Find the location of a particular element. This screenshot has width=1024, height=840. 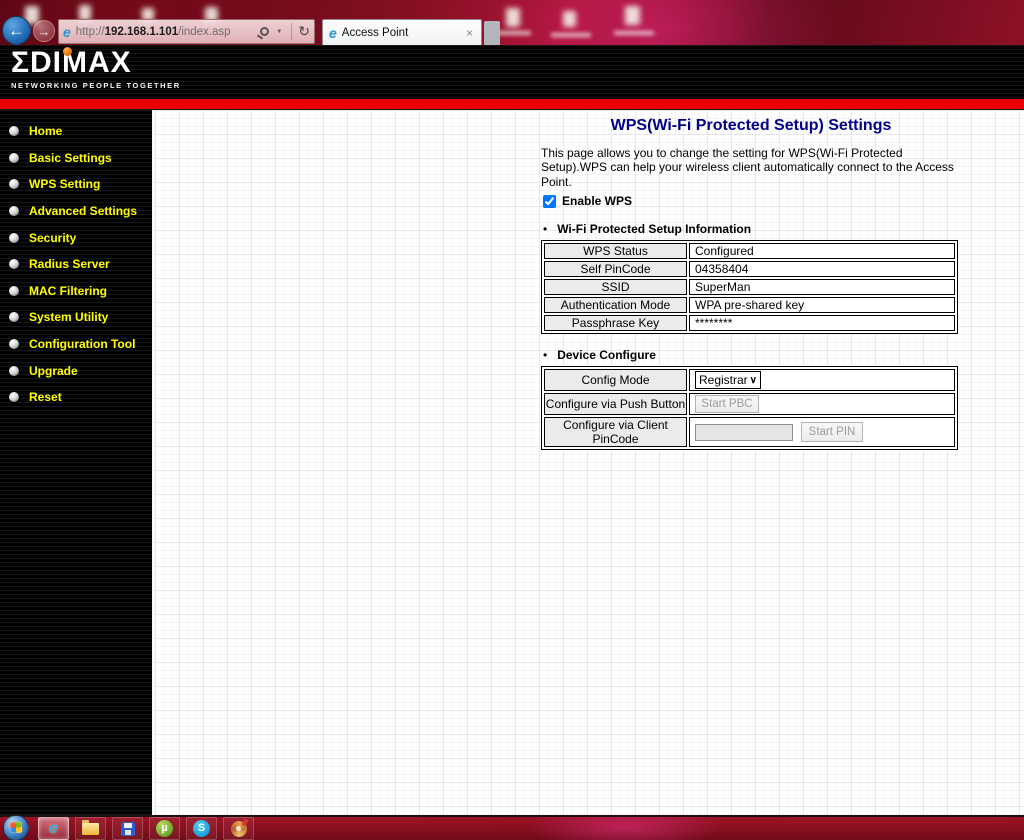

start-pbc-button: Start PBC is located at coordinates (727, 404).